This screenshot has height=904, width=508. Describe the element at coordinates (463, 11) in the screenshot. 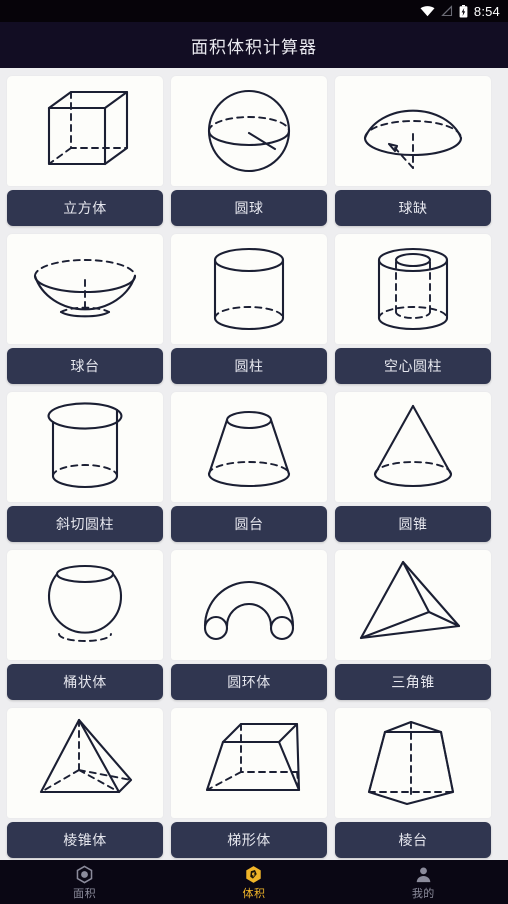

I see `battery-charging-icon` at that location.